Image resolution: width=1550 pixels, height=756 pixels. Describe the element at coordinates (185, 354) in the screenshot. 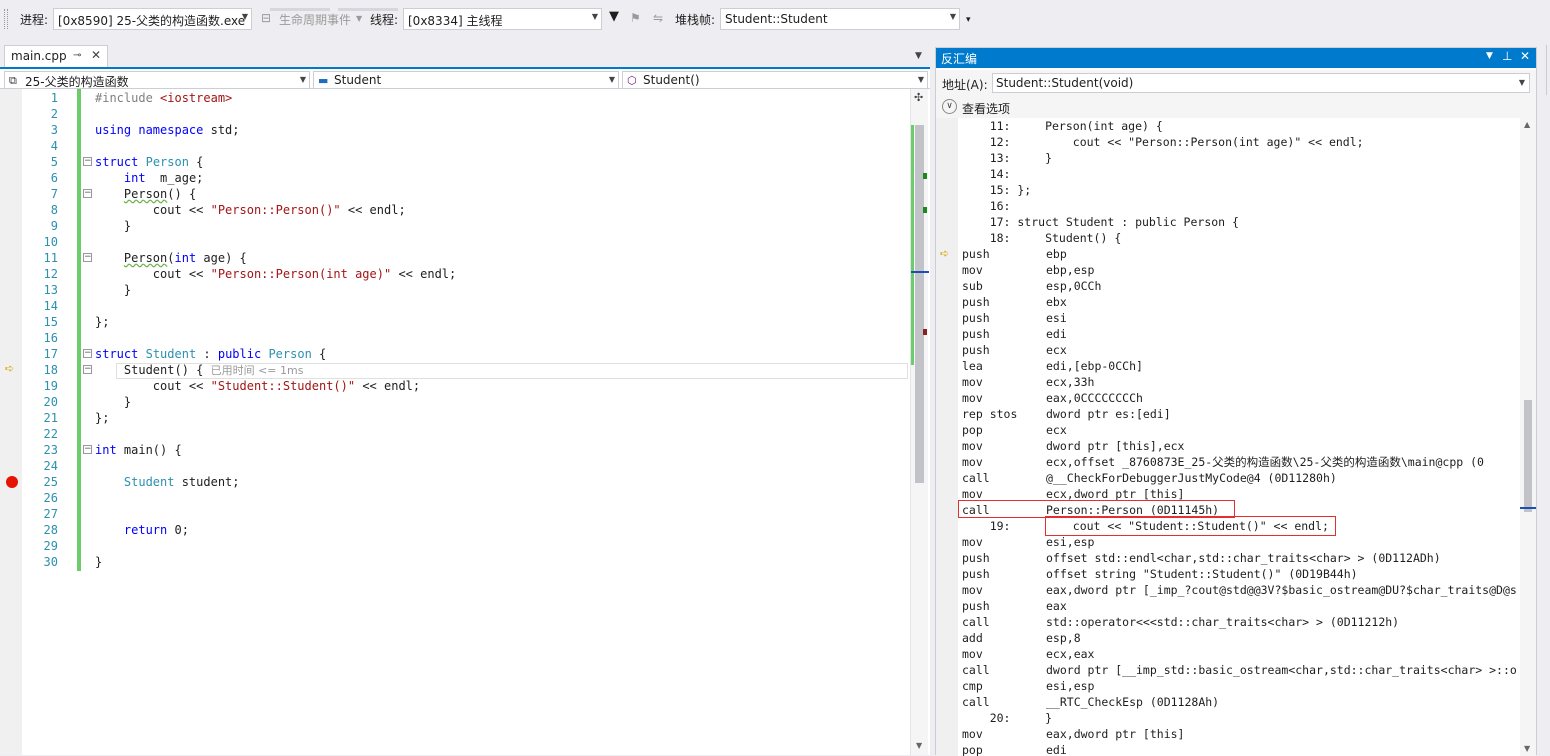

I see `code-line: 17 struct Student : public Person {` at that location.